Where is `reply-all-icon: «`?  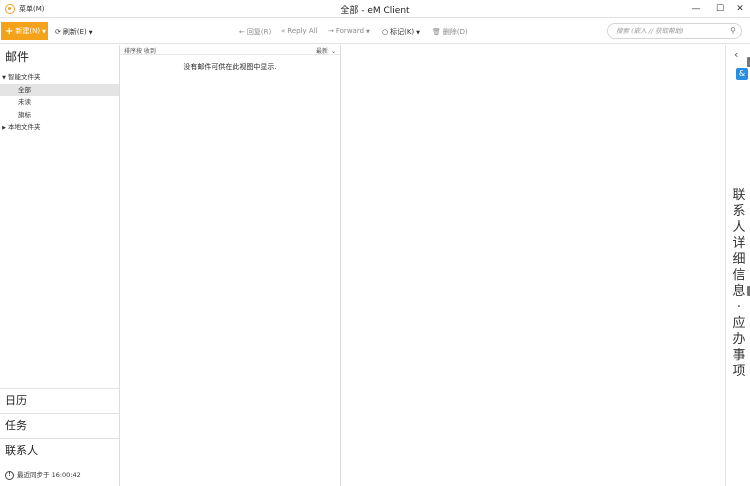 reply-all-icon: « is located at coordinates (283, 31).